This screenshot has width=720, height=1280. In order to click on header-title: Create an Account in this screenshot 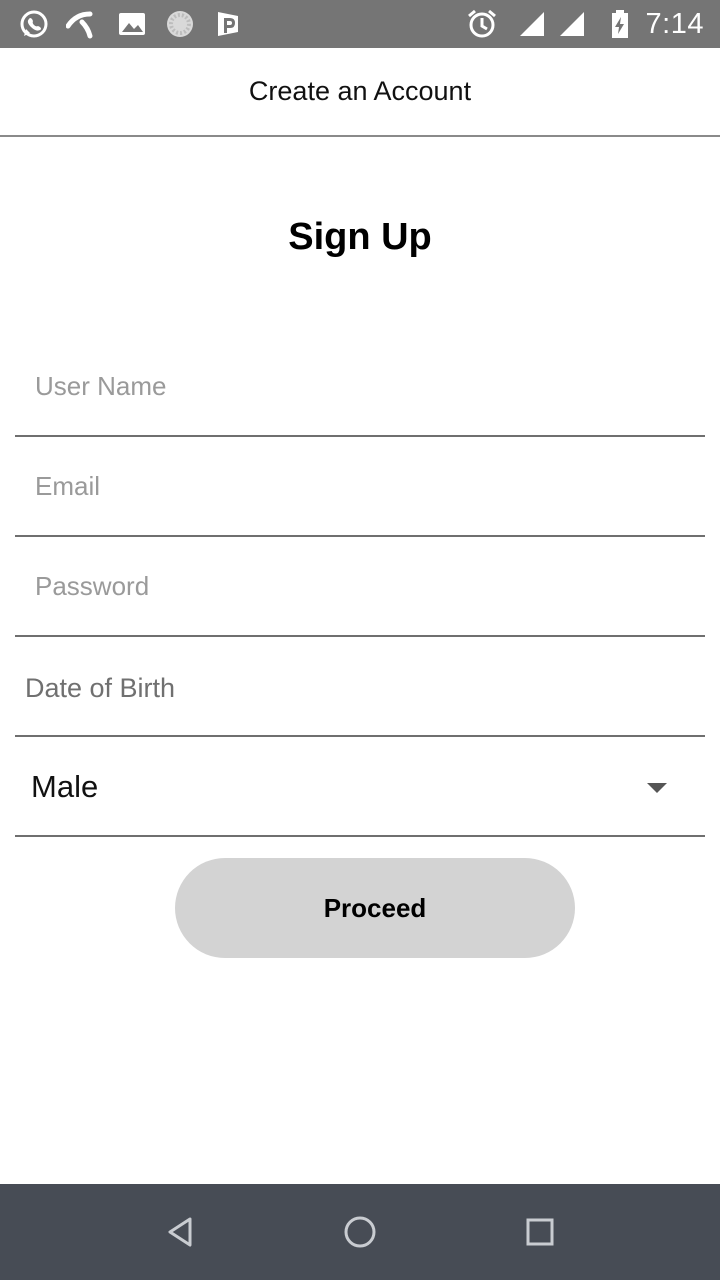, I will do `click(360, 91)`.